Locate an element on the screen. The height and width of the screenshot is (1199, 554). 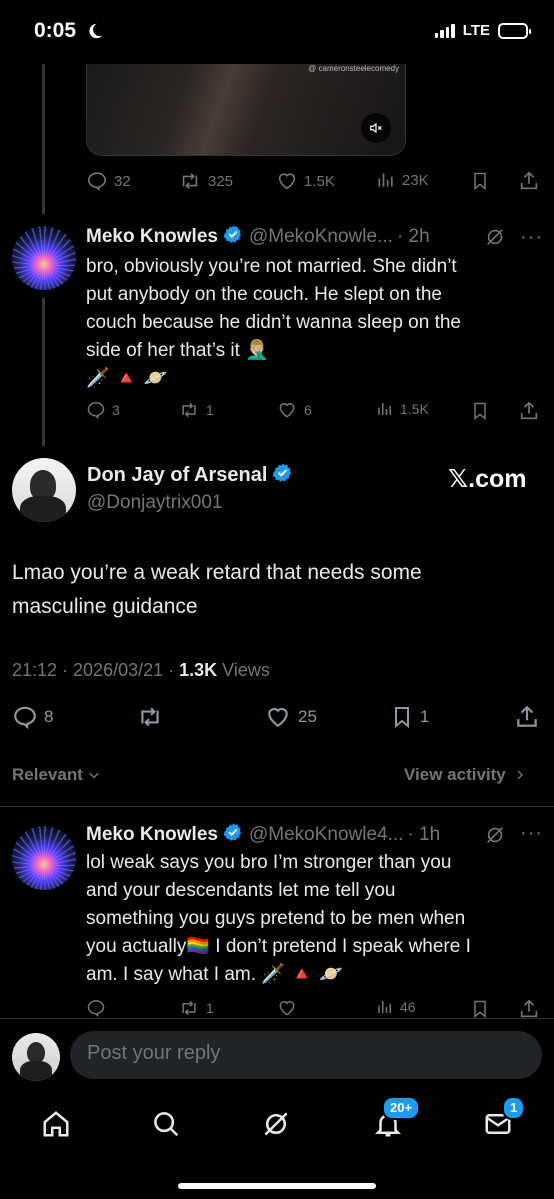
reply-button: 3 is located at coordinates (103, 410).